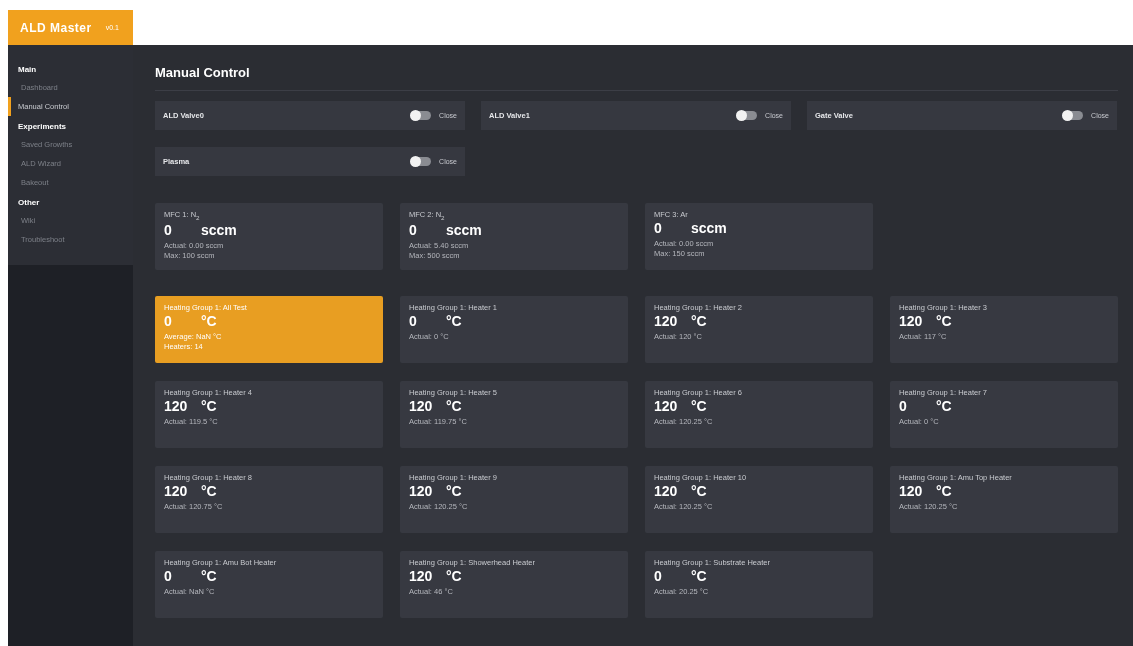  Describe the element at coordinates (42, 127) in the screenshot. I see `sidebar-heading: Experiments` at that location.